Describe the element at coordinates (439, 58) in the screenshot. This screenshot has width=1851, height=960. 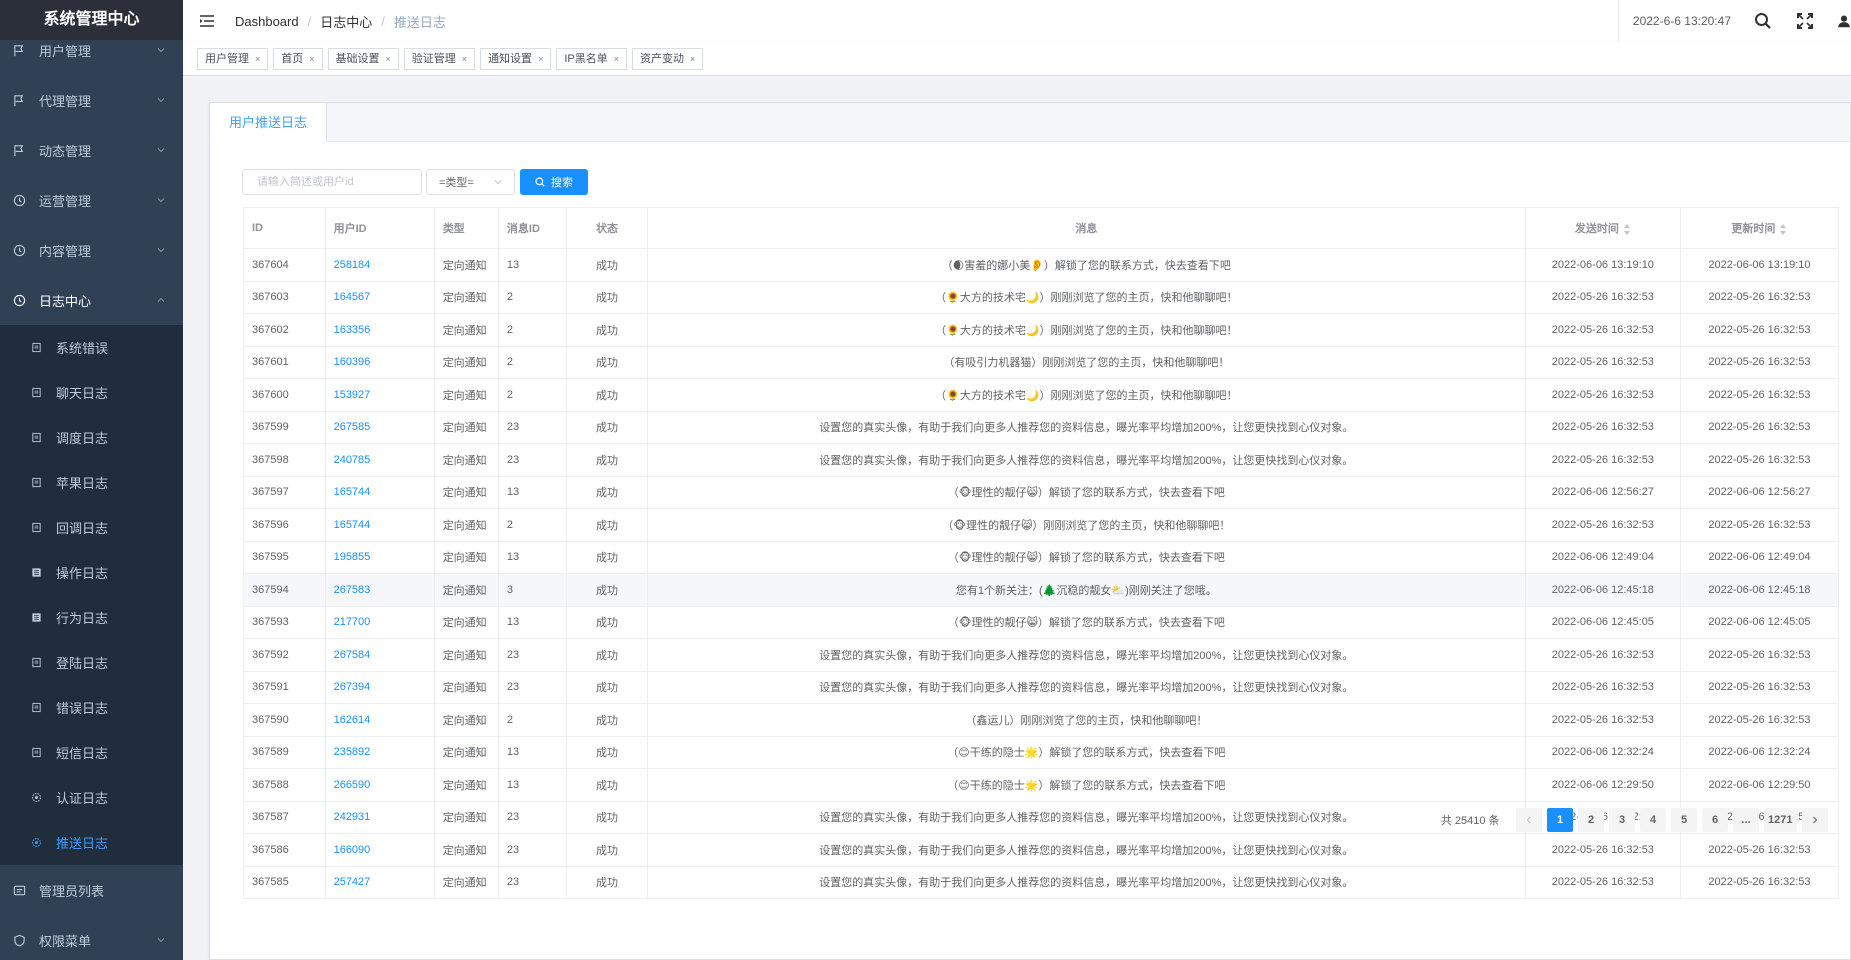
I see `tag-item: 验证管理 ×` at that location.